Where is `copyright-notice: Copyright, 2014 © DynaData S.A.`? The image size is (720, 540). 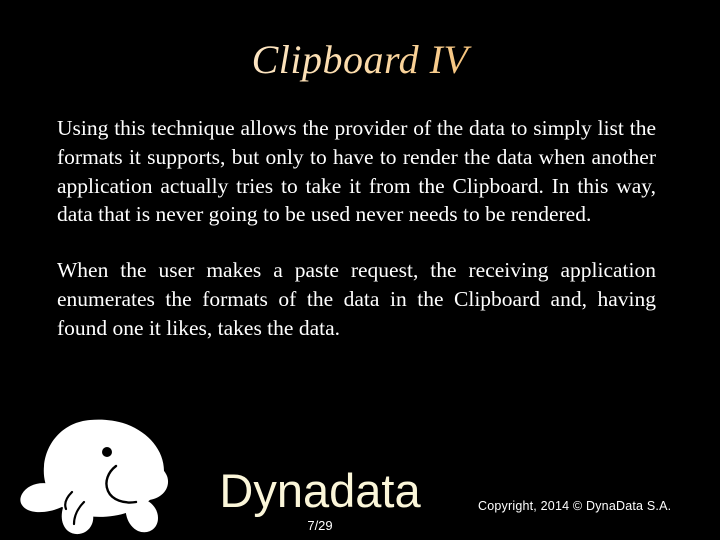
copyright-notice: Copyright, 2014 © DynaData S.A. is located at coordinates (575, 506).